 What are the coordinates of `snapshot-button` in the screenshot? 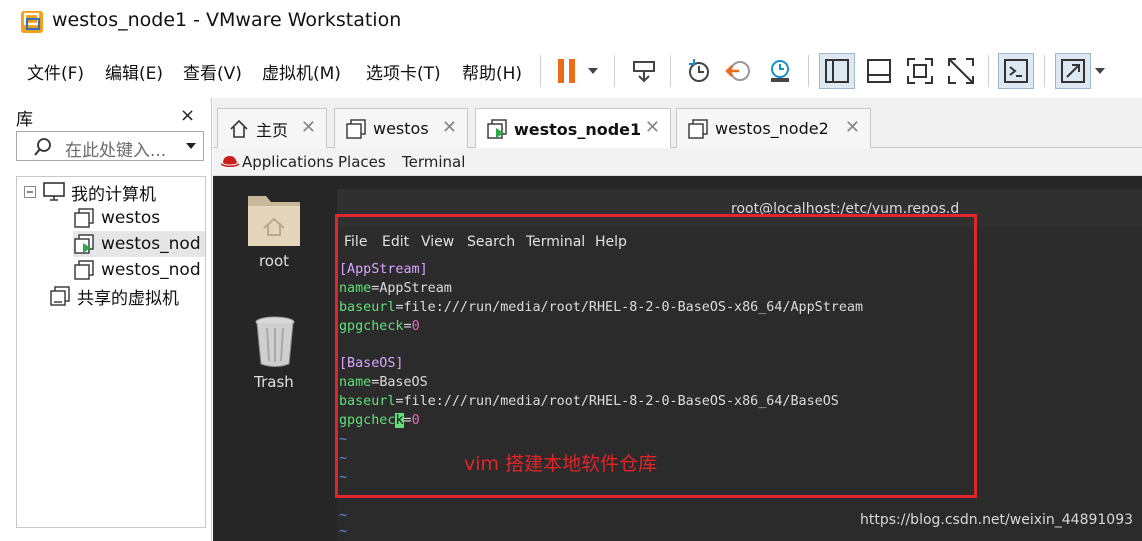 It's located at (699, 71).